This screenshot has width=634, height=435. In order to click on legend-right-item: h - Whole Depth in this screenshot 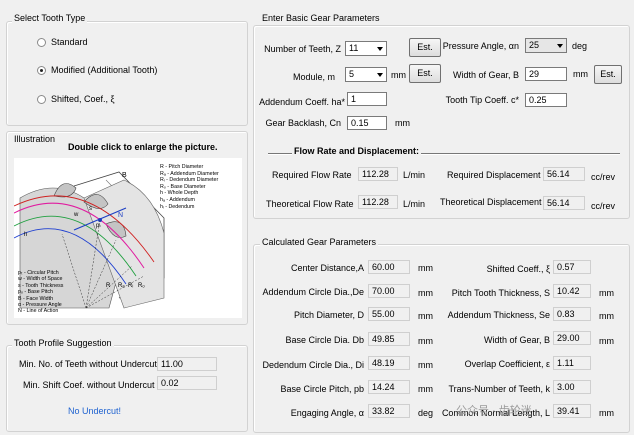, I will do `click(179, 193)`.